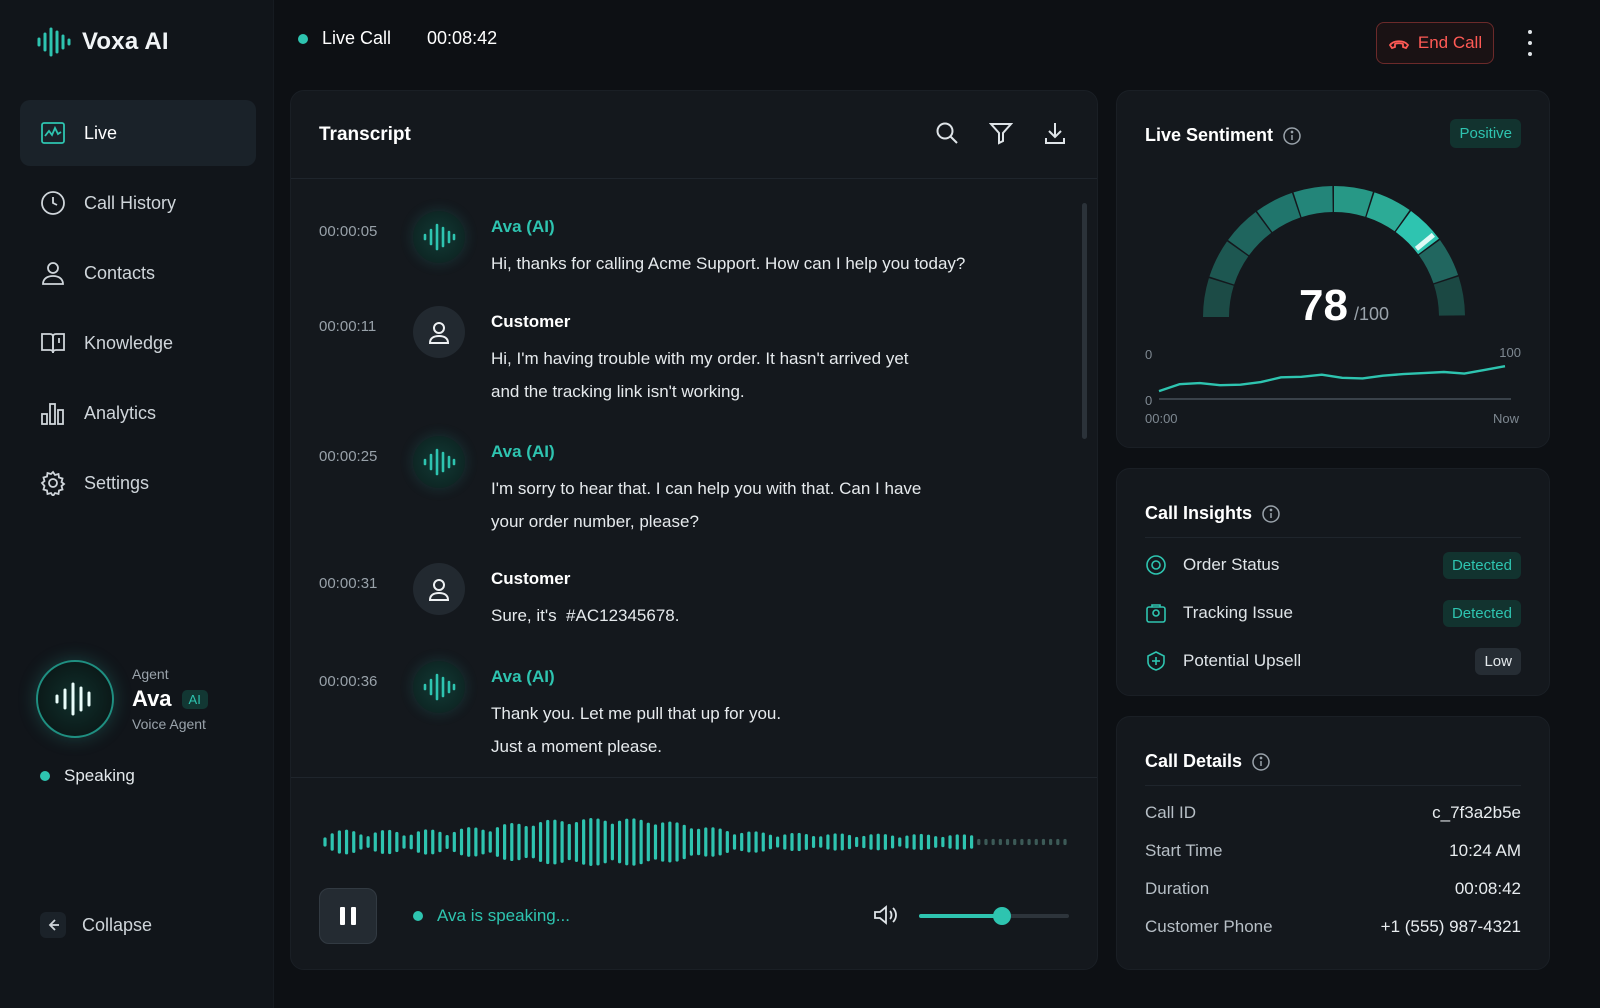  I want to click on sidebar-item-call-history: Call History, so click(138, 203).